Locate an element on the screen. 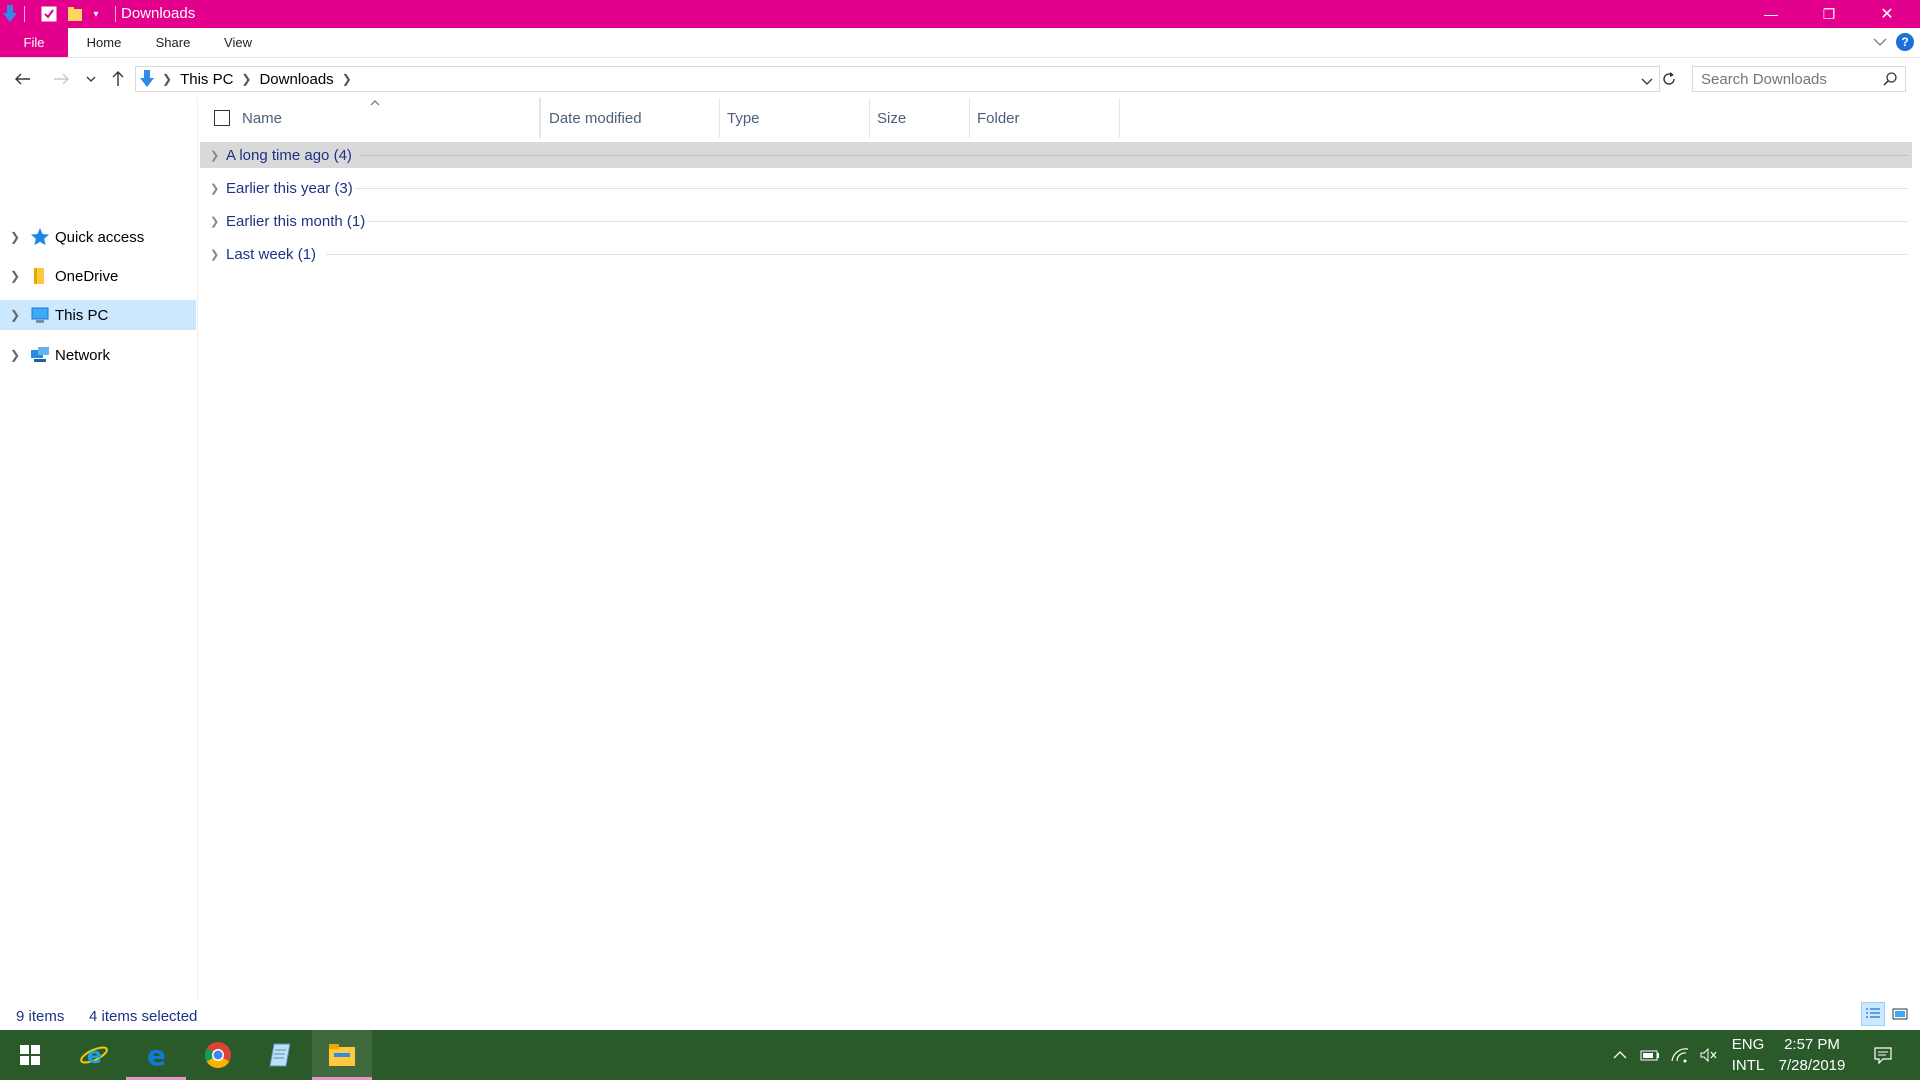 The image size is (1920, 1080). column-header-row: Name Date modified Type Size Folder is located at coordinates (1060, 118).